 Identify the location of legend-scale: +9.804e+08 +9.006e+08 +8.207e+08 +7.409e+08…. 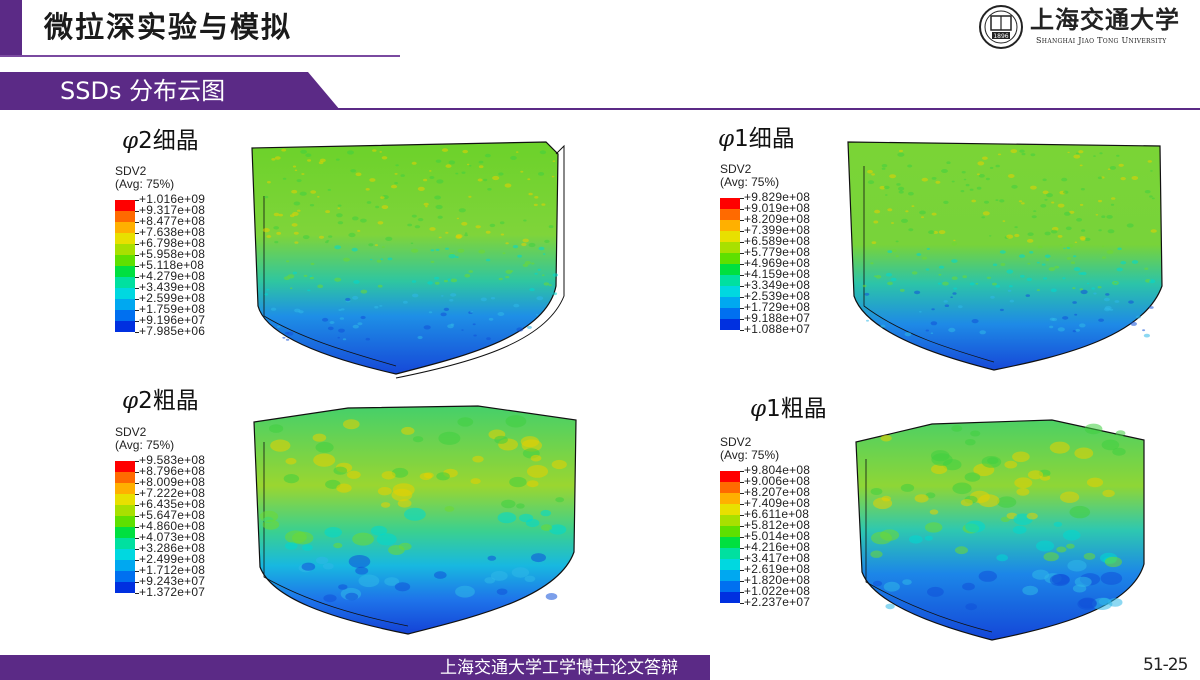
(765, 536).